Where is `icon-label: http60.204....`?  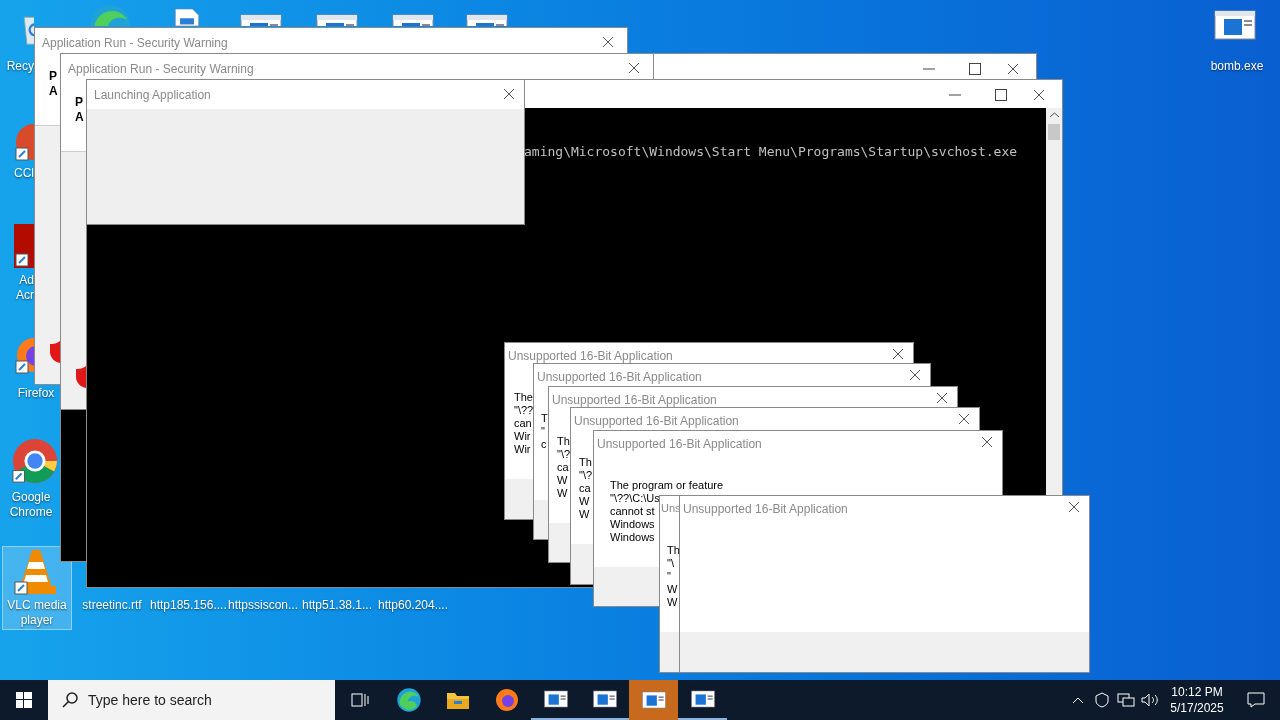 icon-label: http60.204.... is located at coordinates (413, 605).